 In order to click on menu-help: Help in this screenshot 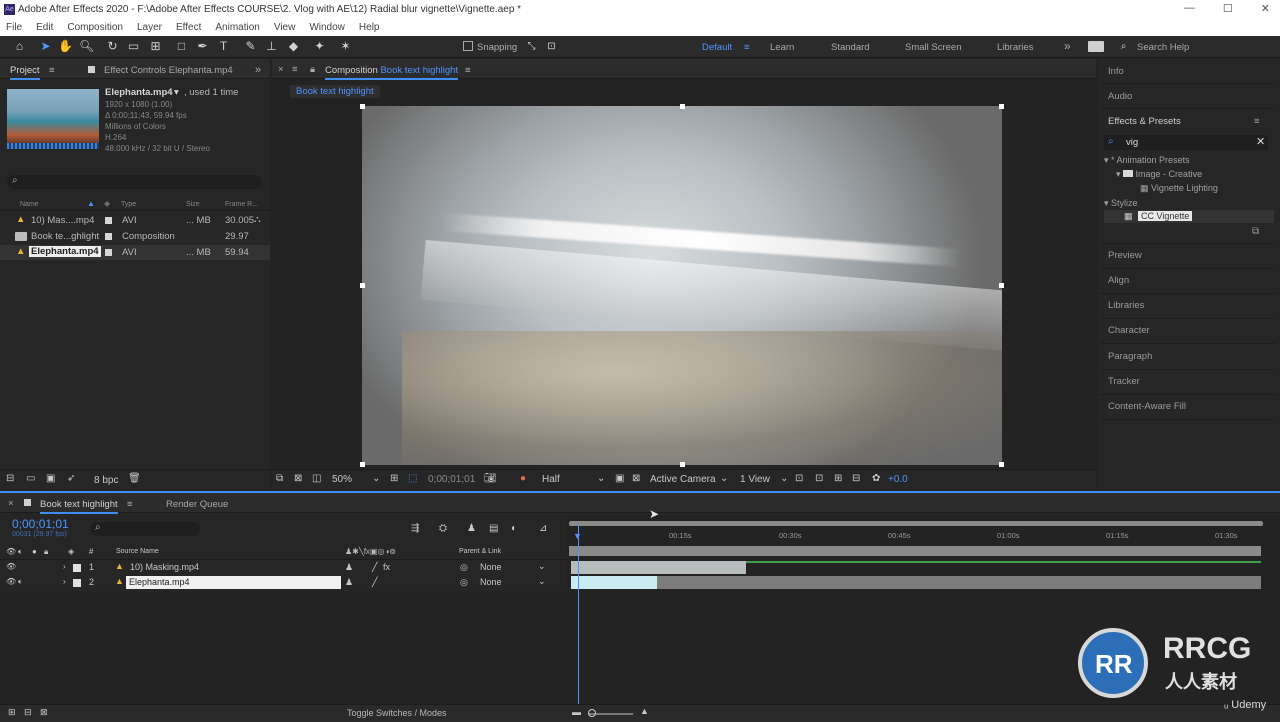, I will do `click(369, 27)`.